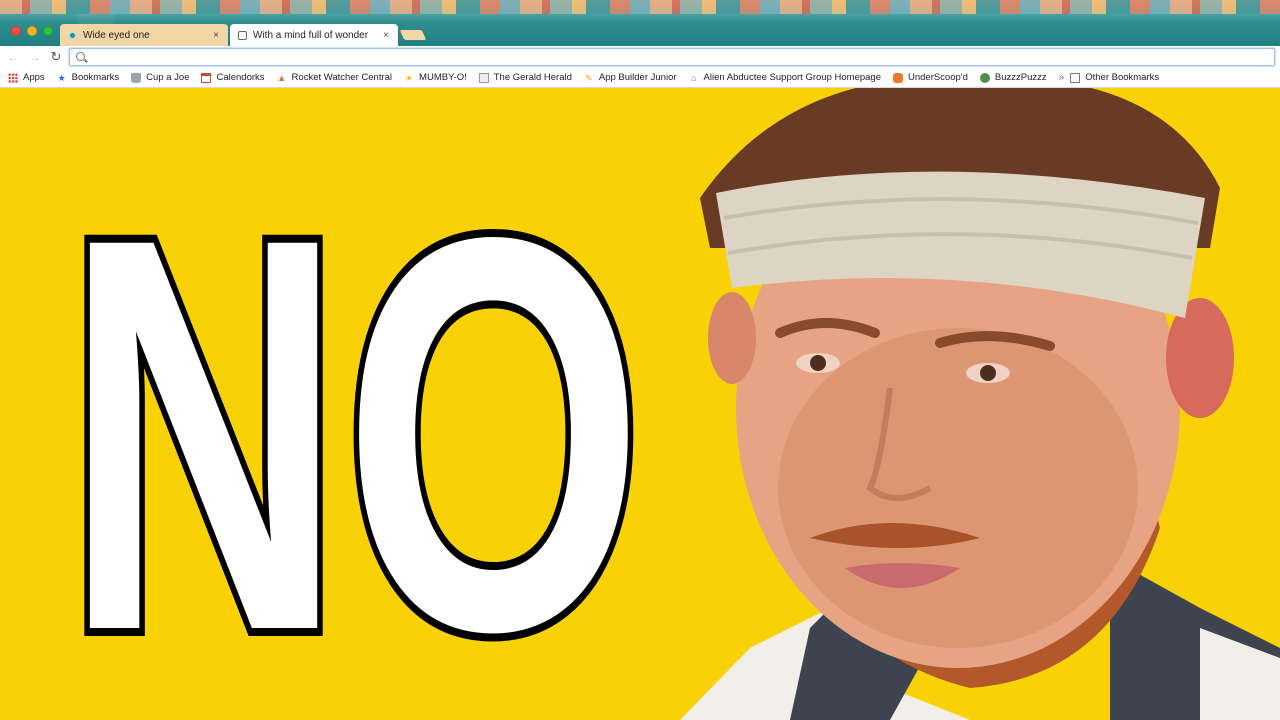 The height and width of the screenshot is (720, 1280). I want to click on bookmark-label: BuzzzPuzzz, so click(1020, 77).